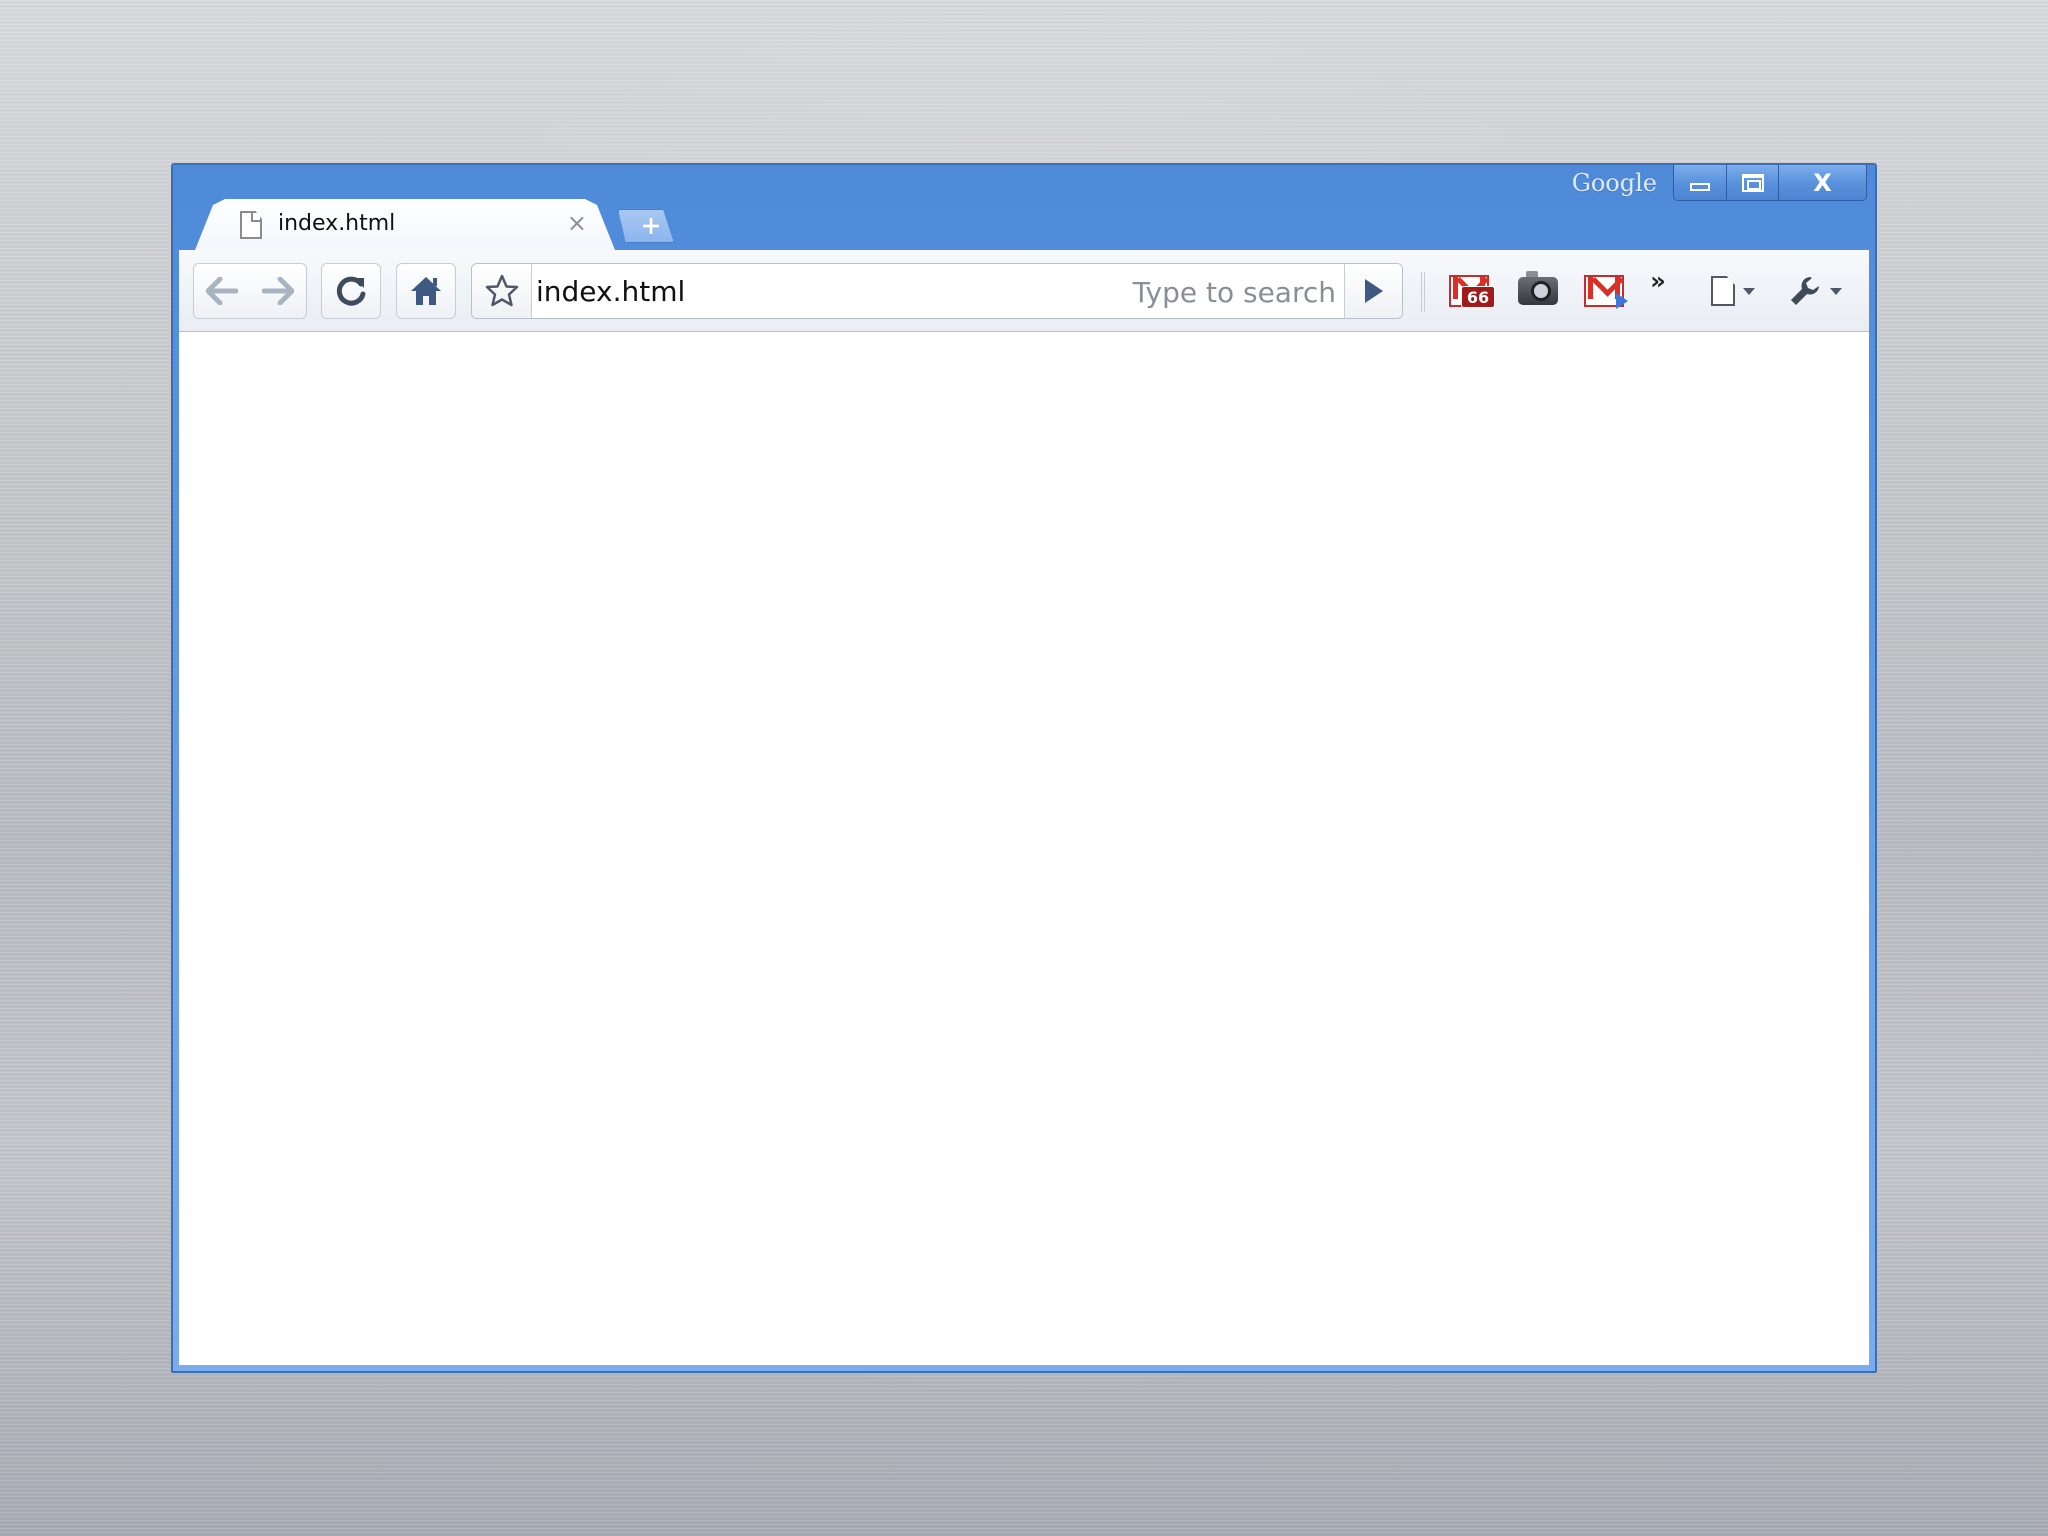 The width and height of the screenshot is (2048, 1536). Describe the element at coordinates (836, 291) in the screenshot. I see `url-input` at that location.